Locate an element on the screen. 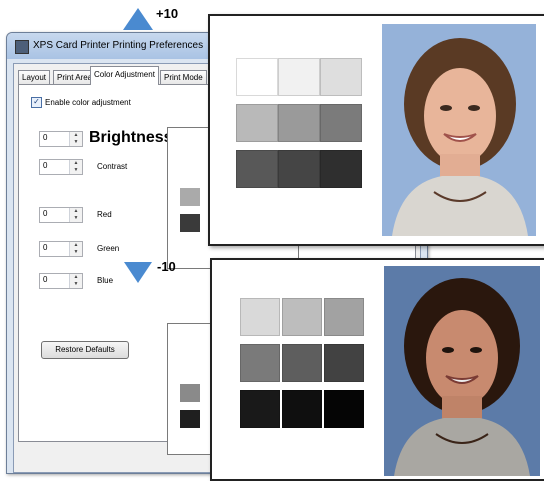  brightness-stepper: 0 ▲ ▼ is located at coordinates (61, 139).